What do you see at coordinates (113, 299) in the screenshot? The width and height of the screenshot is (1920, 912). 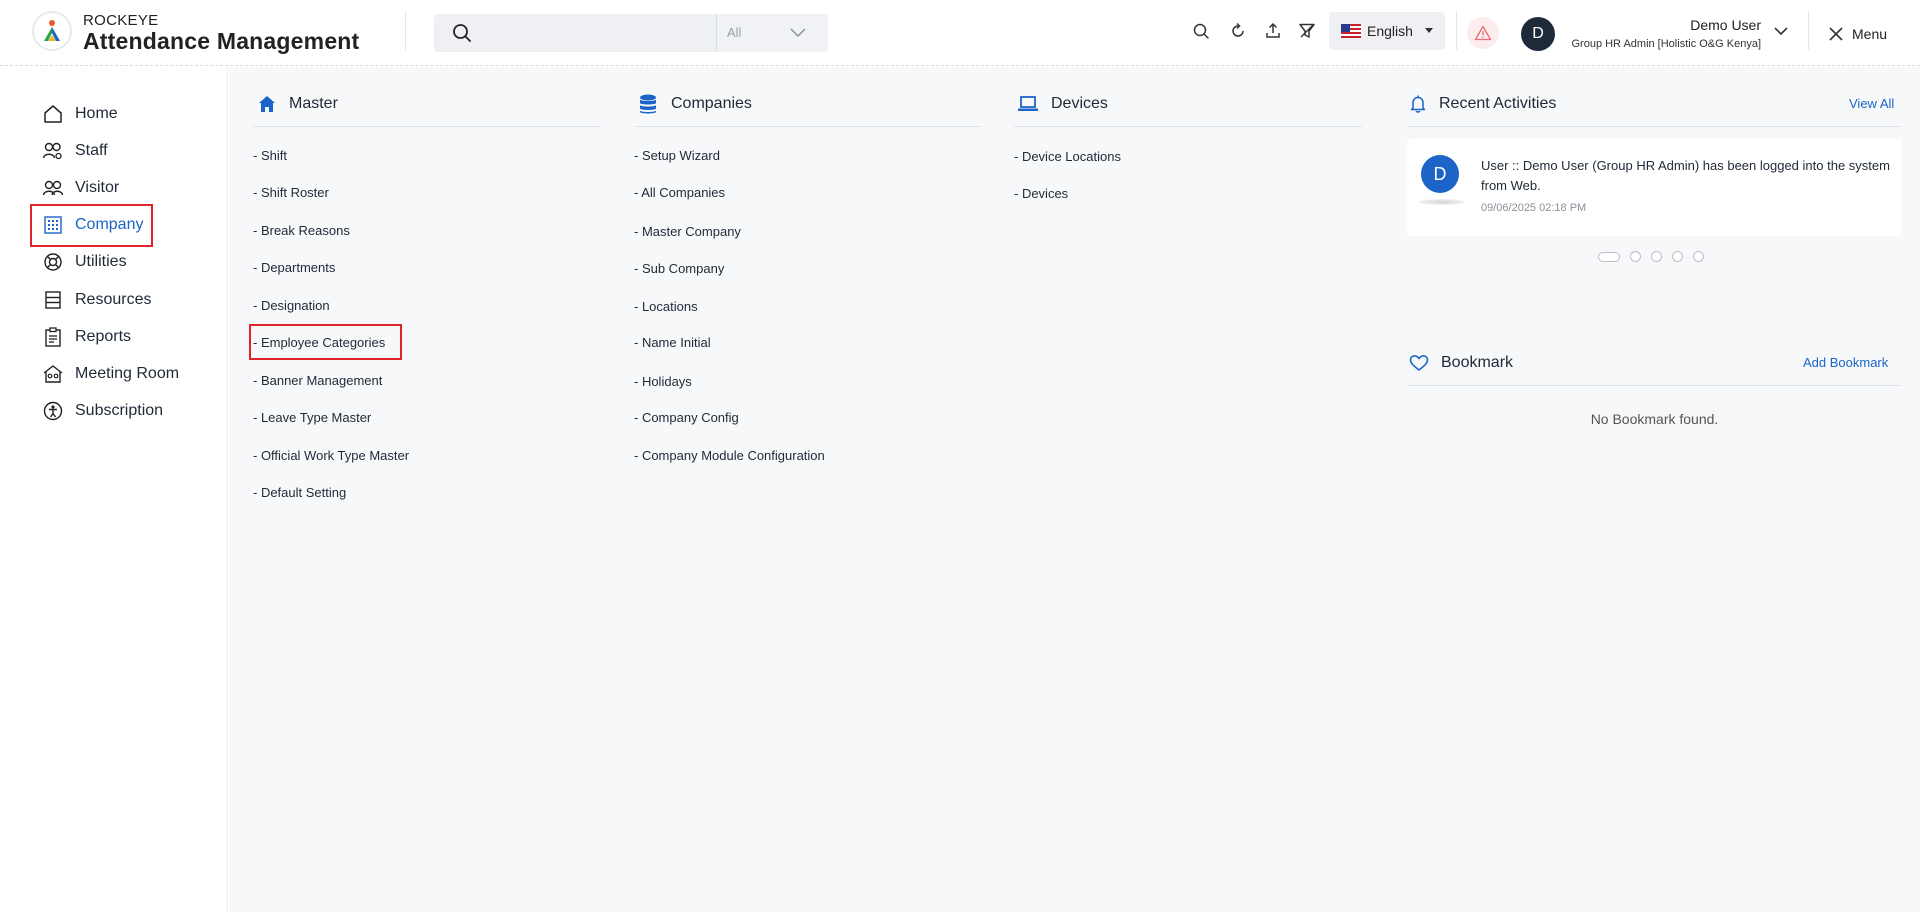 I see `sidebar-item-label: Resources` at bounding box center [113, 299].